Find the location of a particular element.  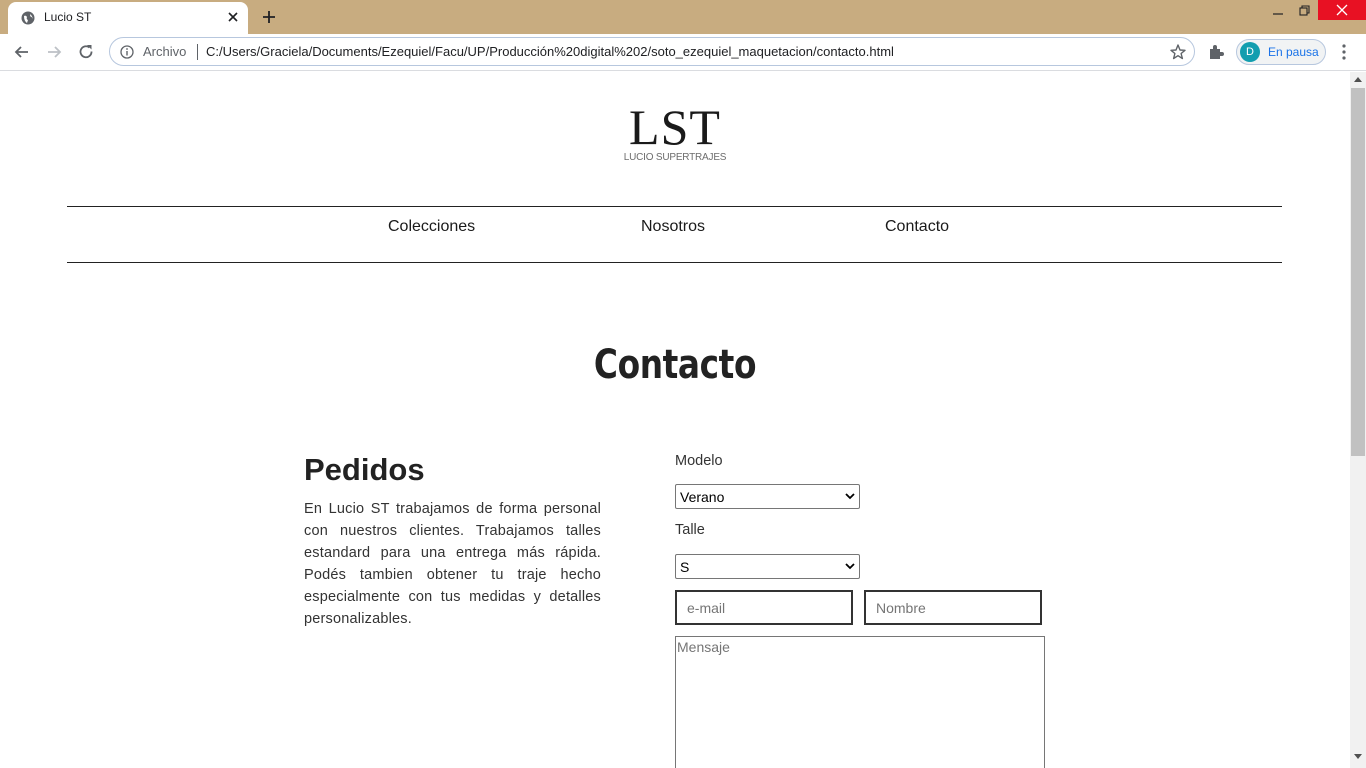

email-placeholder: e-mail is located at coordinates (706, 608).